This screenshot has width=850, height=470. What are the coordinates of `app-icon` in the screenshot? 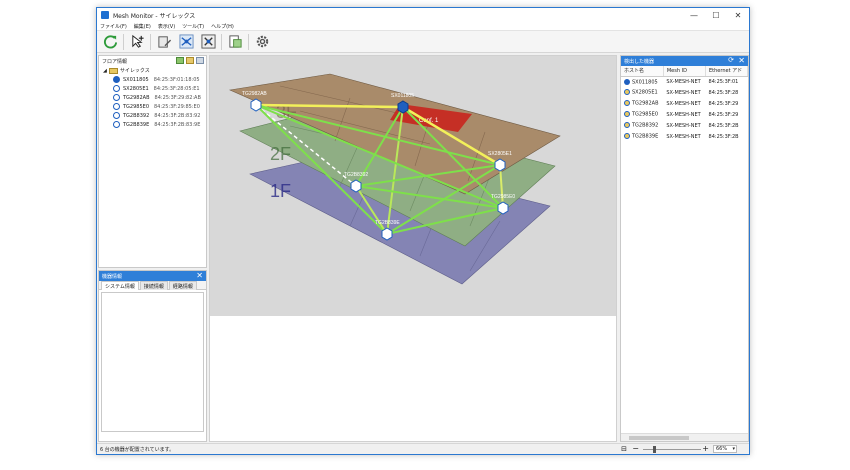 It's located at (105, 15).